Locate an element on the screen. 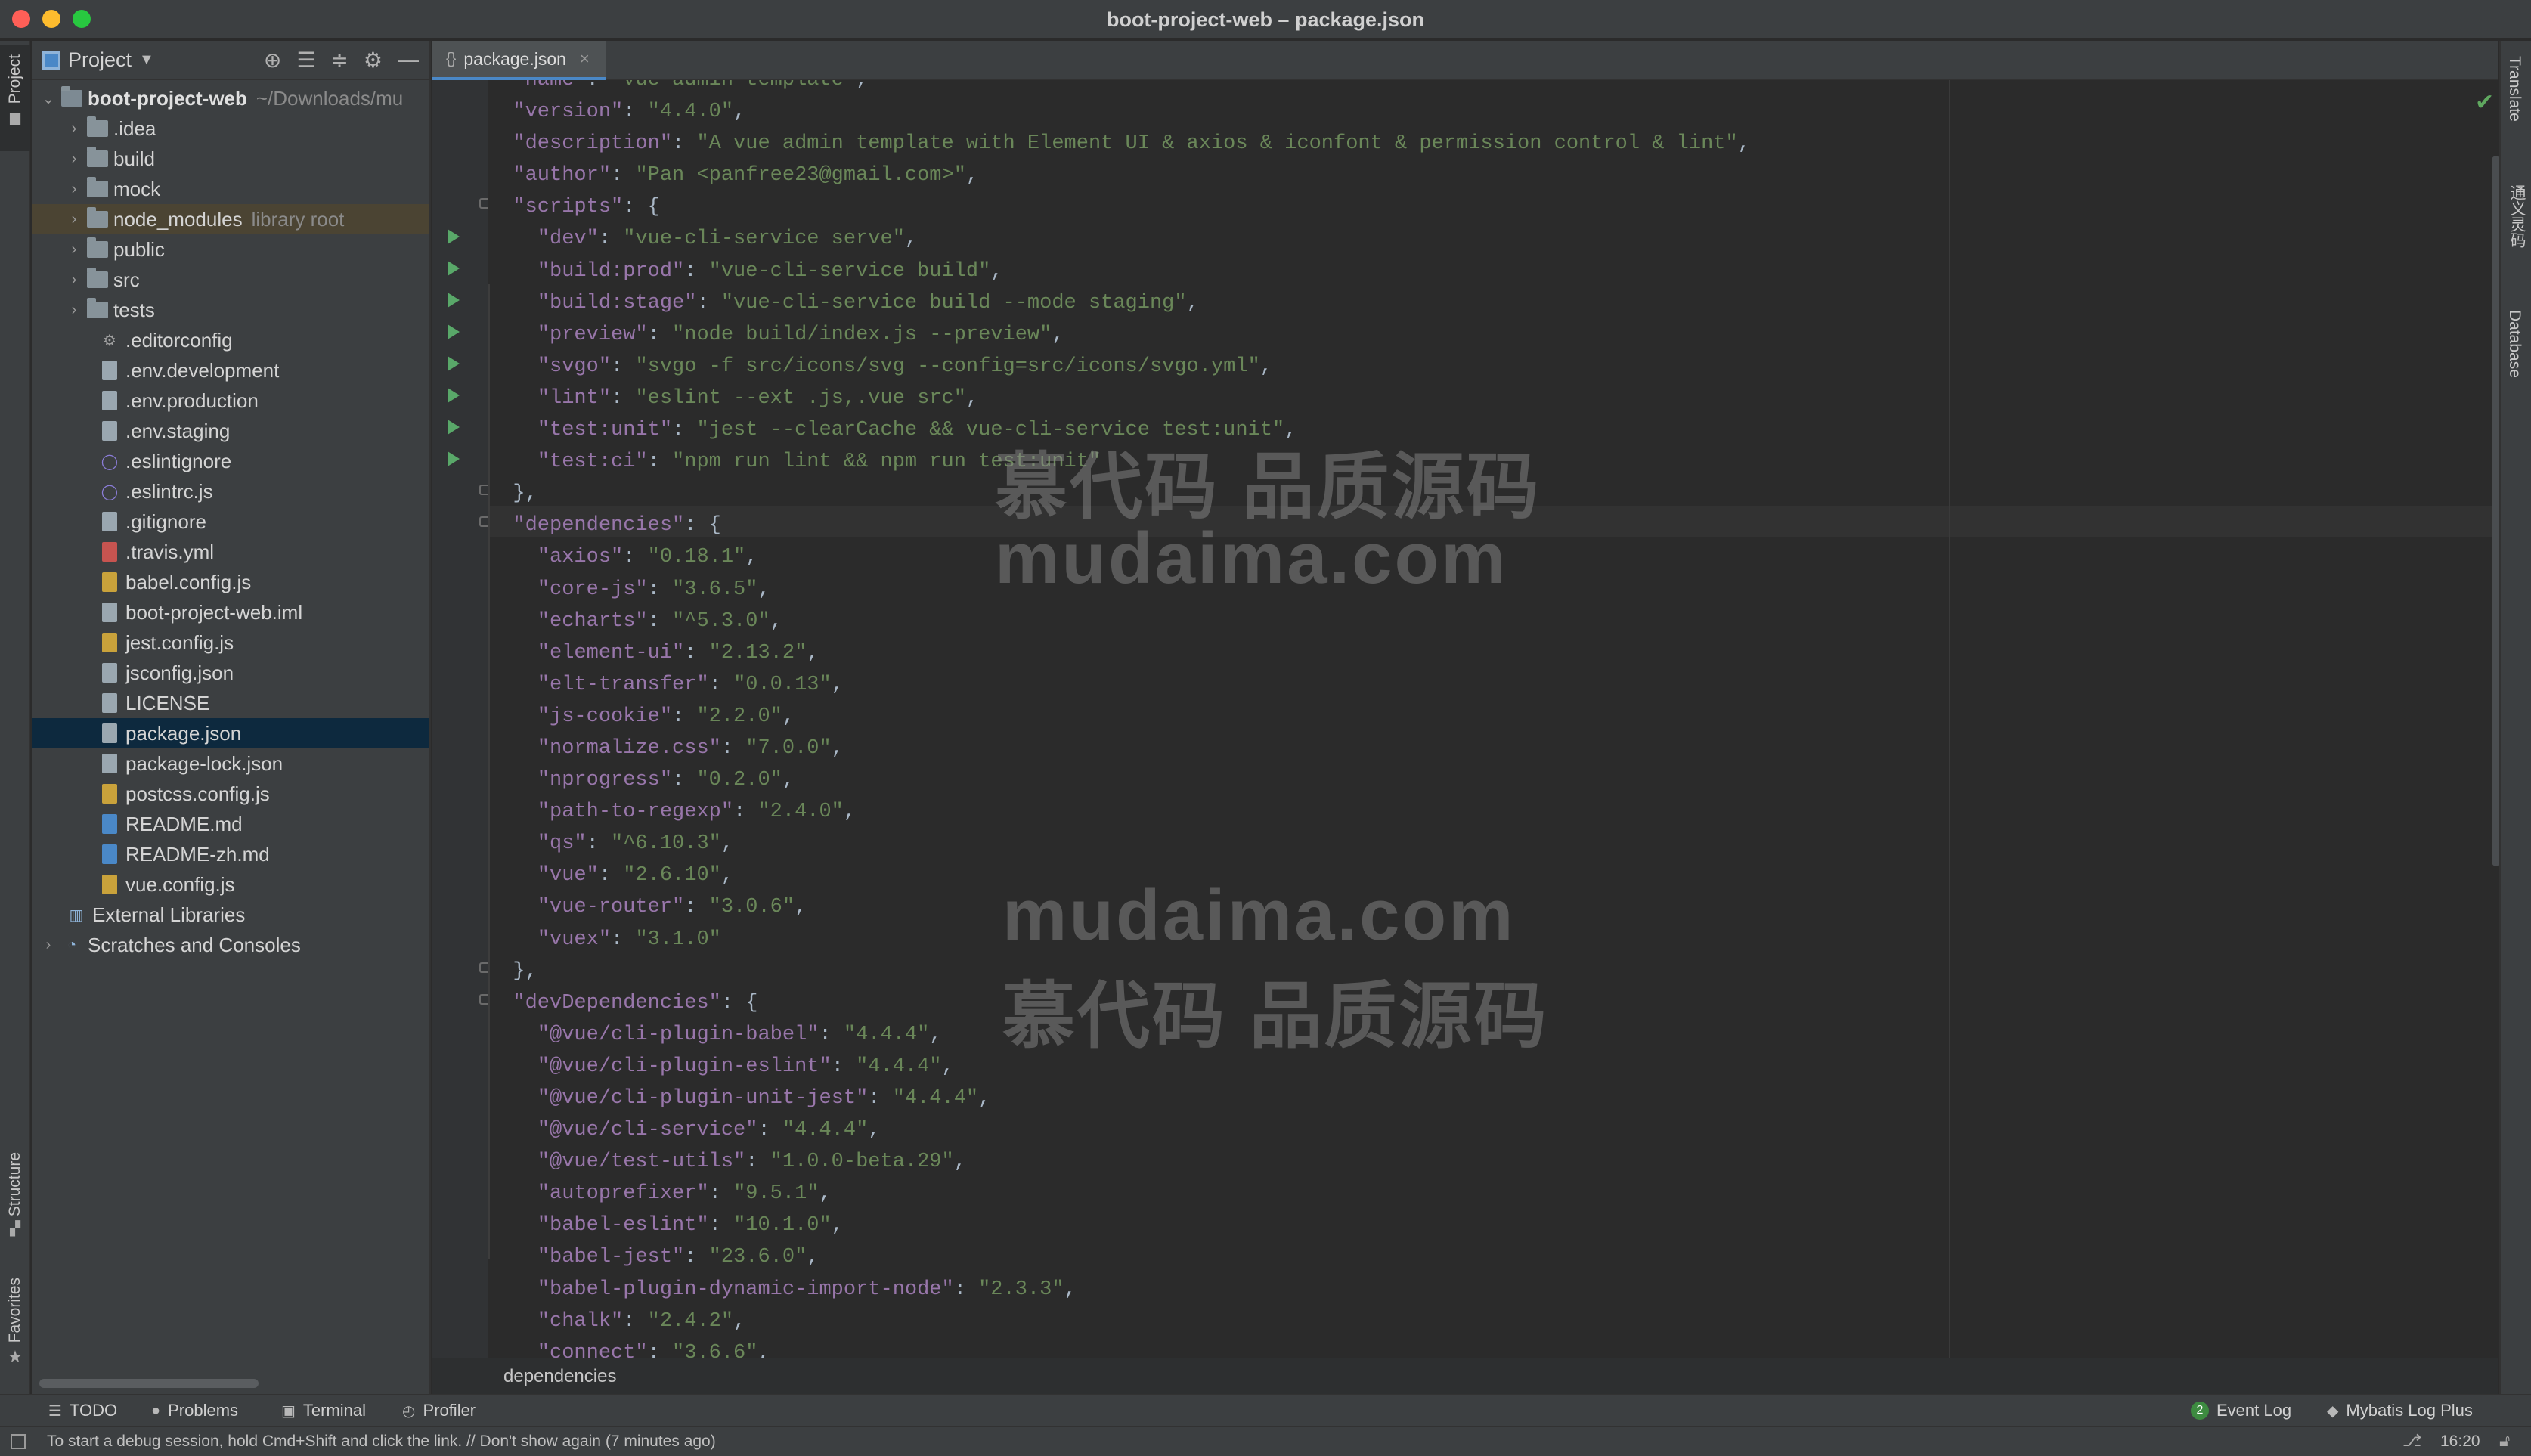 This screenshot has height=1456, width=2531. tree-item: ⚙ .editorconfig is located at coordinates (230, 340).